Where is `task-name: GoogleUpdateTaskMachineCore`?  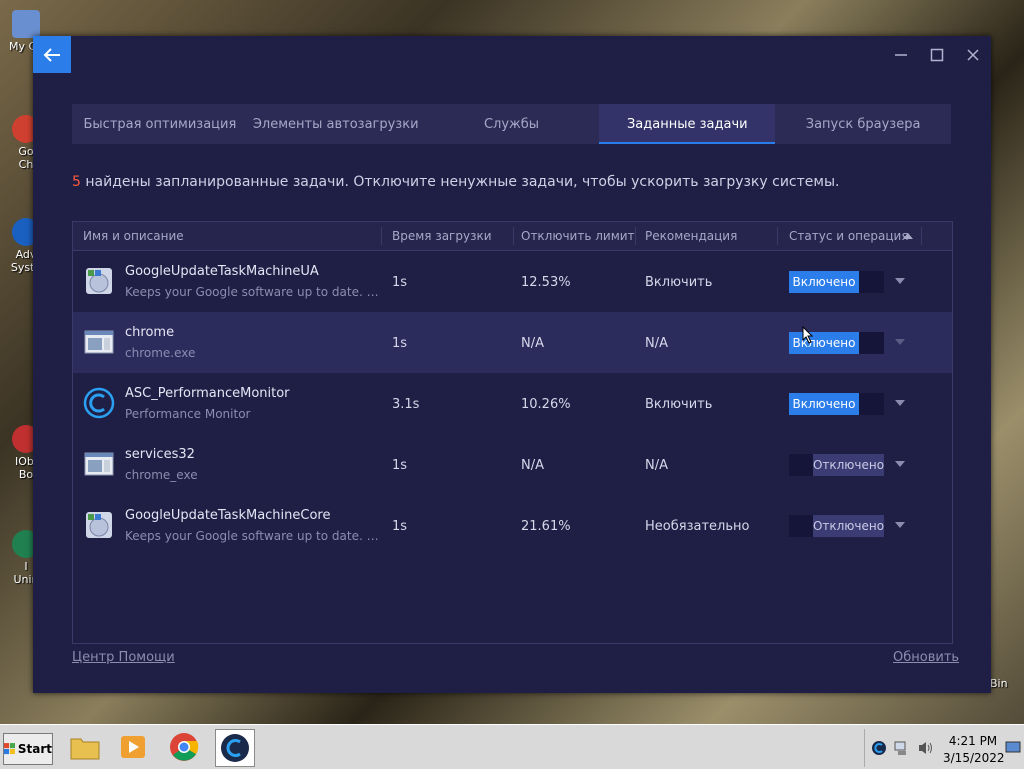
task-name: GoogleUpdateTaskMachineCore is located at coordinates (228, 515).